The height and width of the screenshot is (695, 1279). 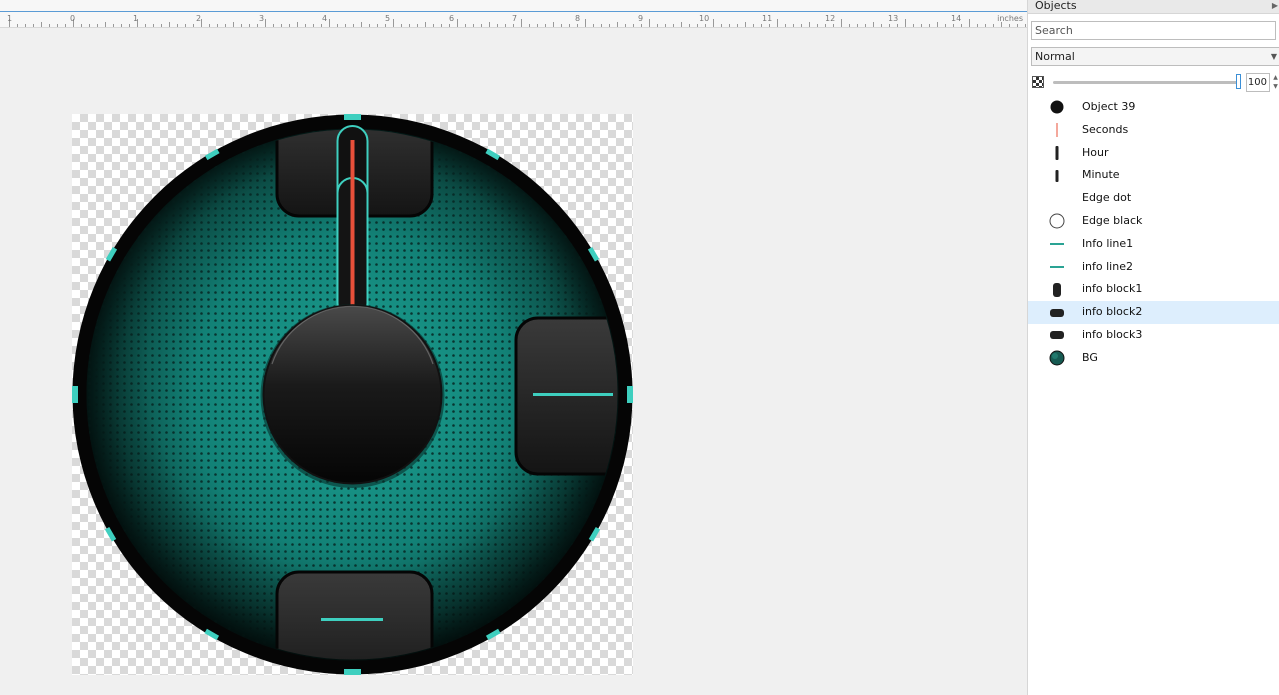 What do you see at coordinates (704, 18) in the screenshot?
I see `ruler-number: 10` at bounding box center [704, 18].